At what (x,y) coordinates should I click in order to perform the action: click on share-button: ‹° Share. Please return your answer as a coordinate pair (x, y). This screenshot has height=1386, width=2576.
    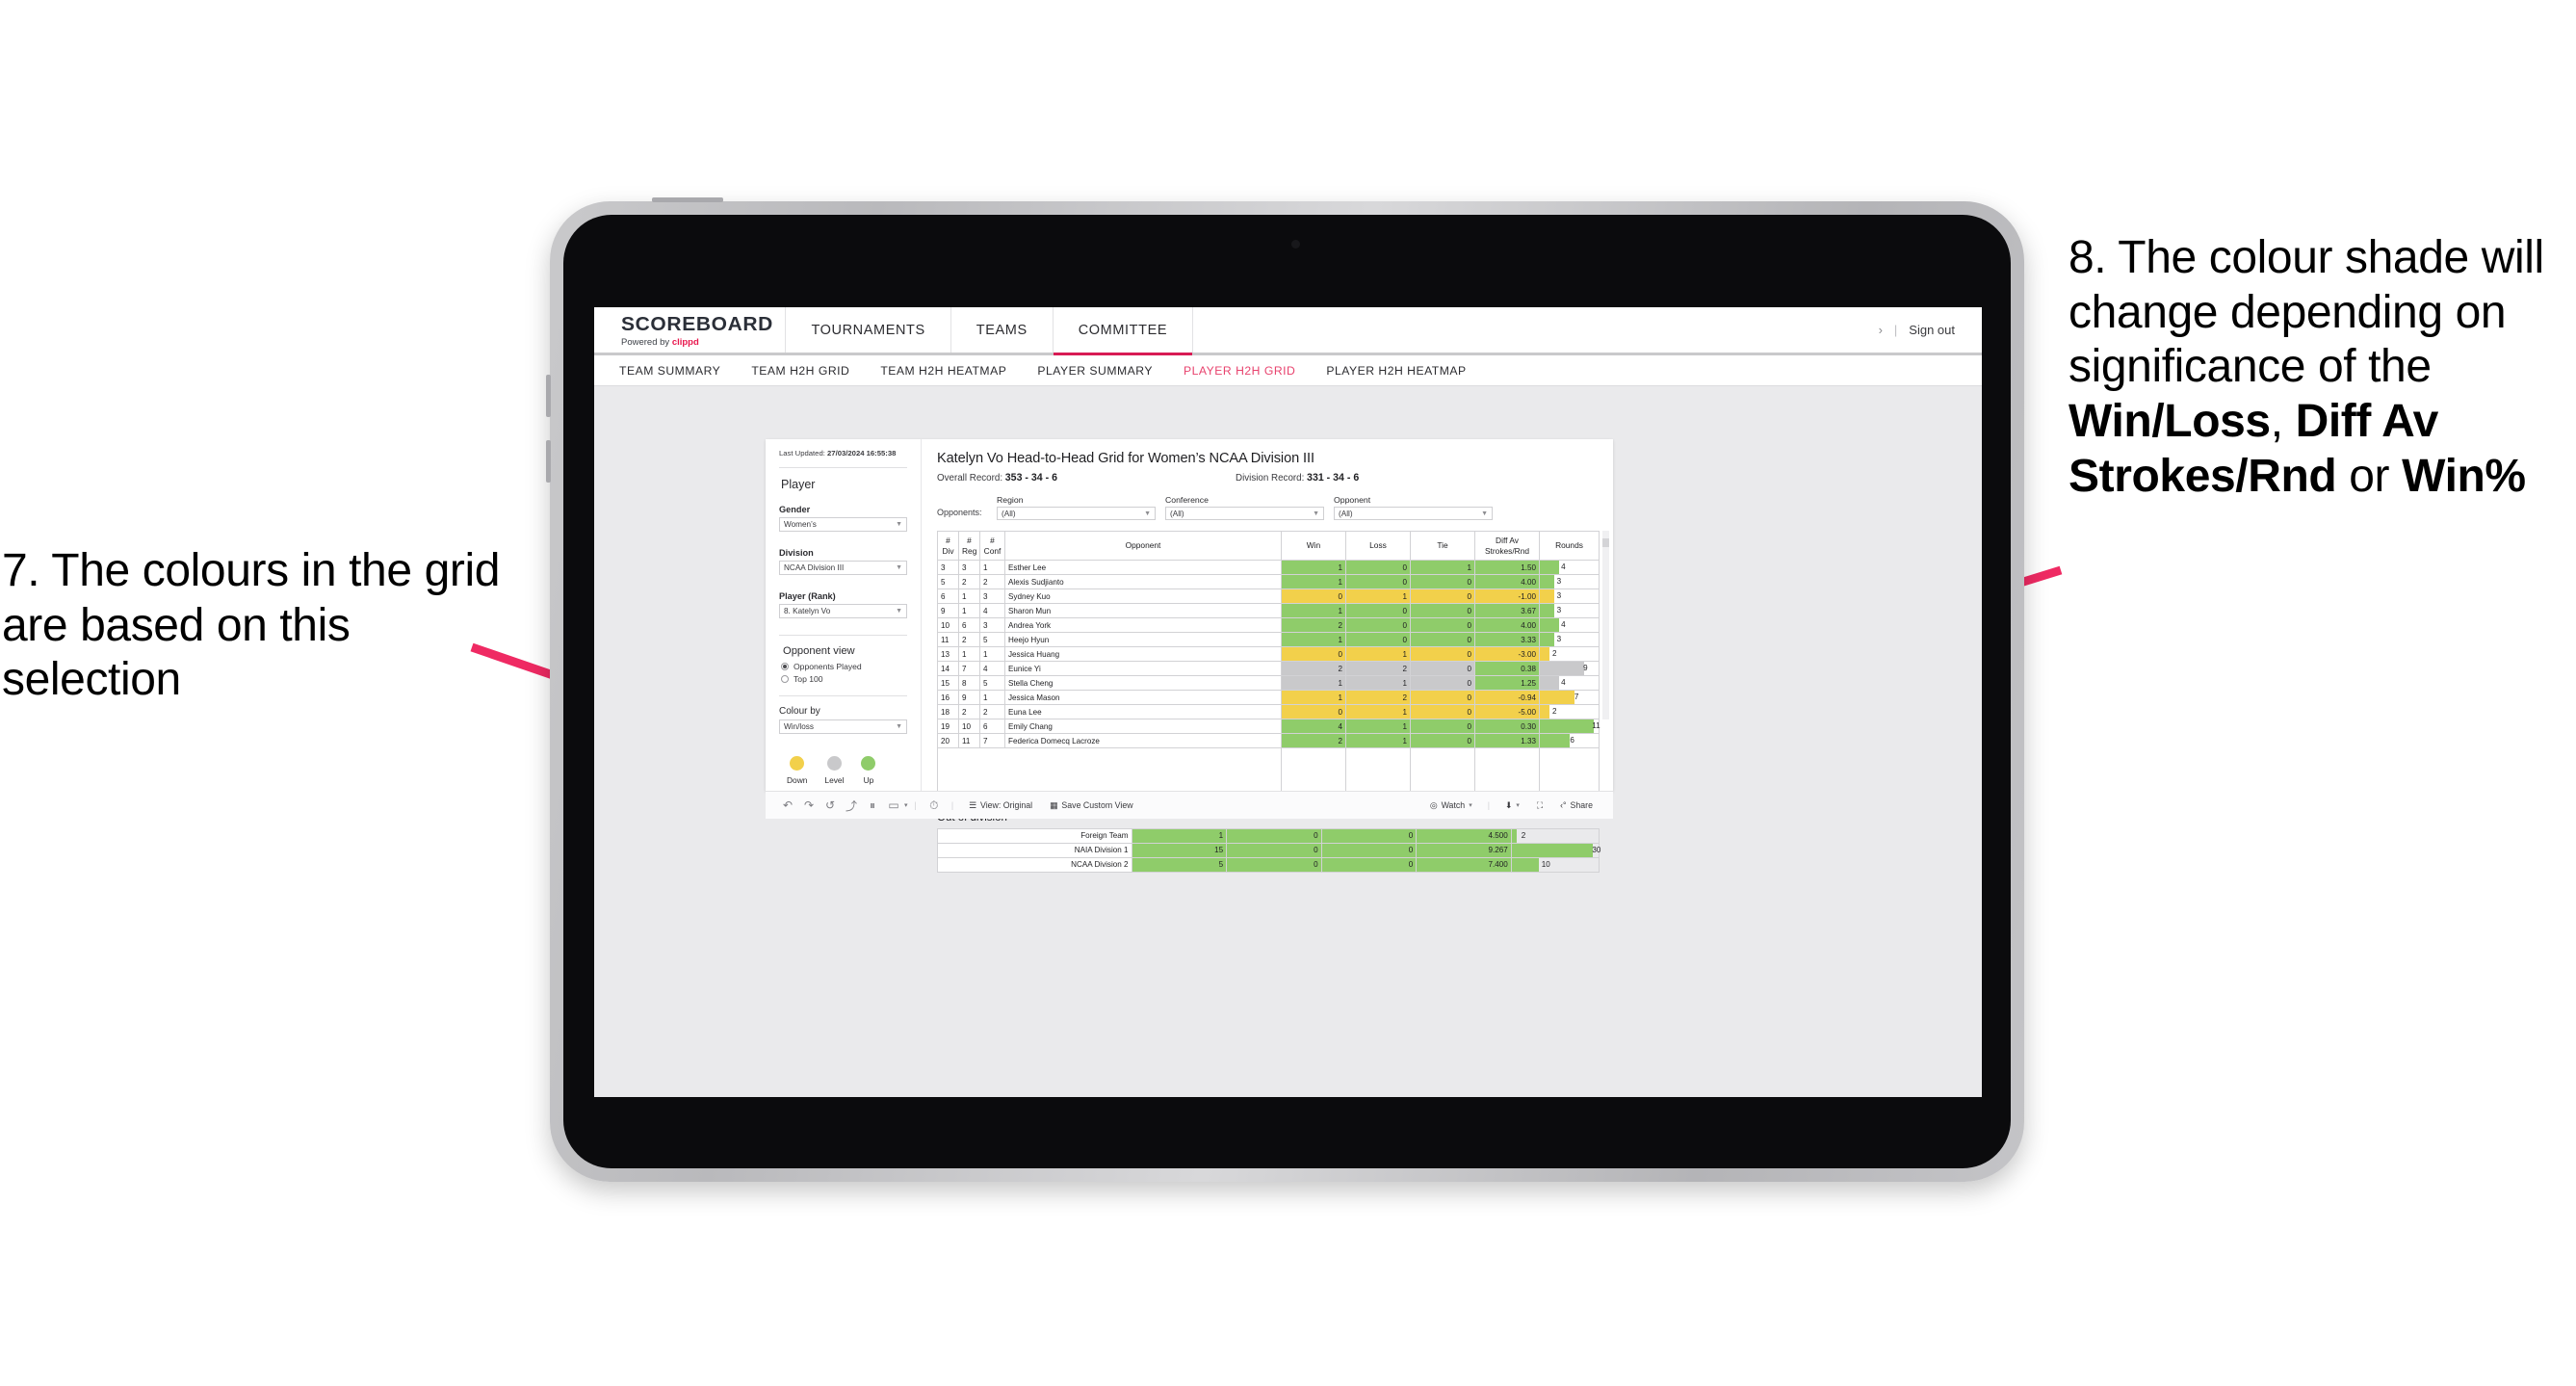
    Looking at the image, I should click on (1576, 805).